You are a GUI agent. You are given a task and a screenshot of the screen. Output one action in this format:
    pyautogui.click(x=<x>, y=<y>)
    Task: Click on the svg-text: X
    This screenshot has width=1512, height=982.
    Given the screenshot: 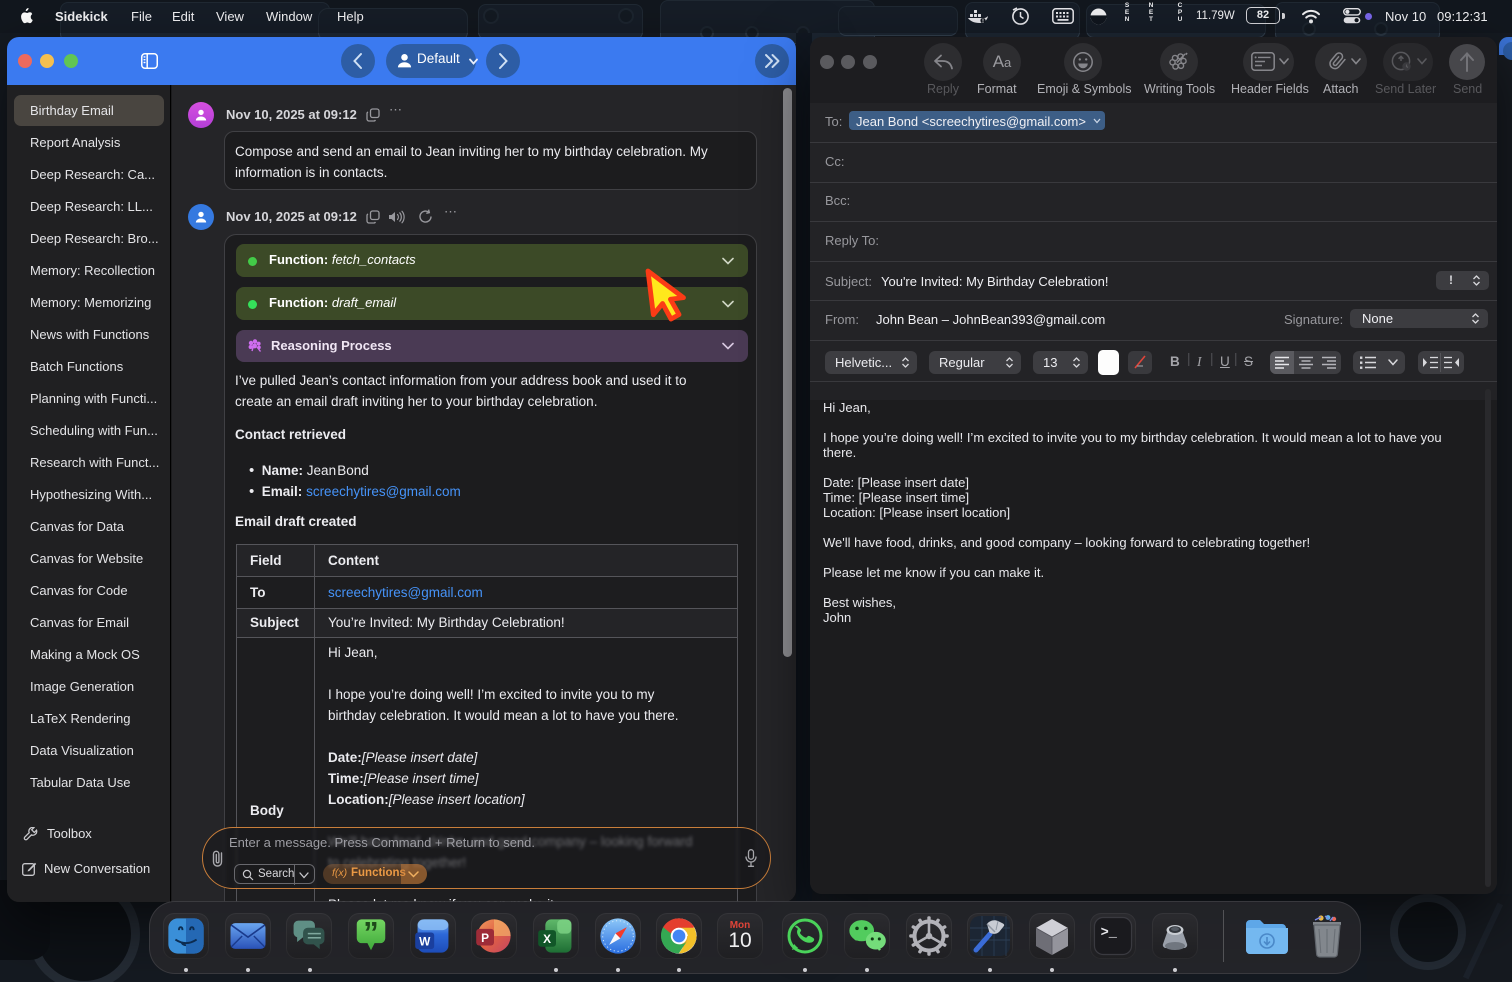 What is the action you would take?
    pyautogui.click(x=547, y=939)
    